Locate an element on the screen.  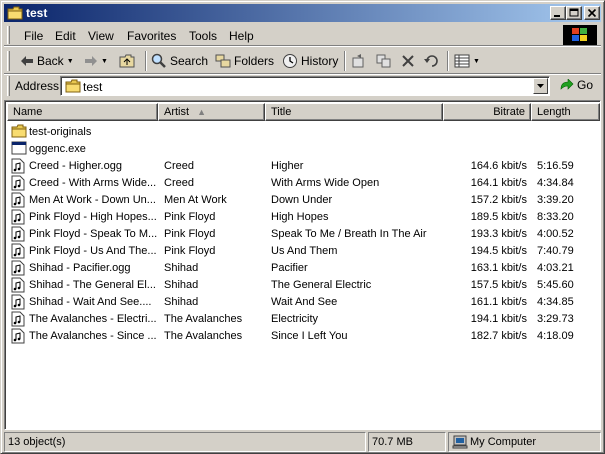
address-dropdown-button is located at coordinates (540, 86).